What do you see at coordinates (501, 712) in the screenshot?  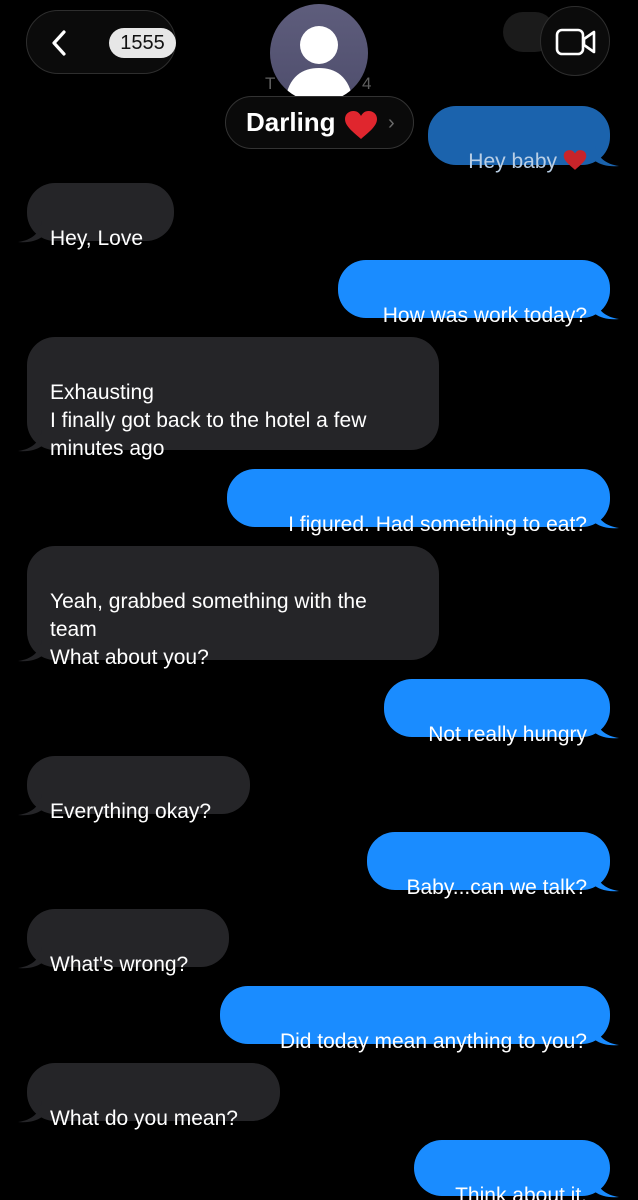 I see `message-bubble-sent: Not really hungry` at bounding box center [501, 712].